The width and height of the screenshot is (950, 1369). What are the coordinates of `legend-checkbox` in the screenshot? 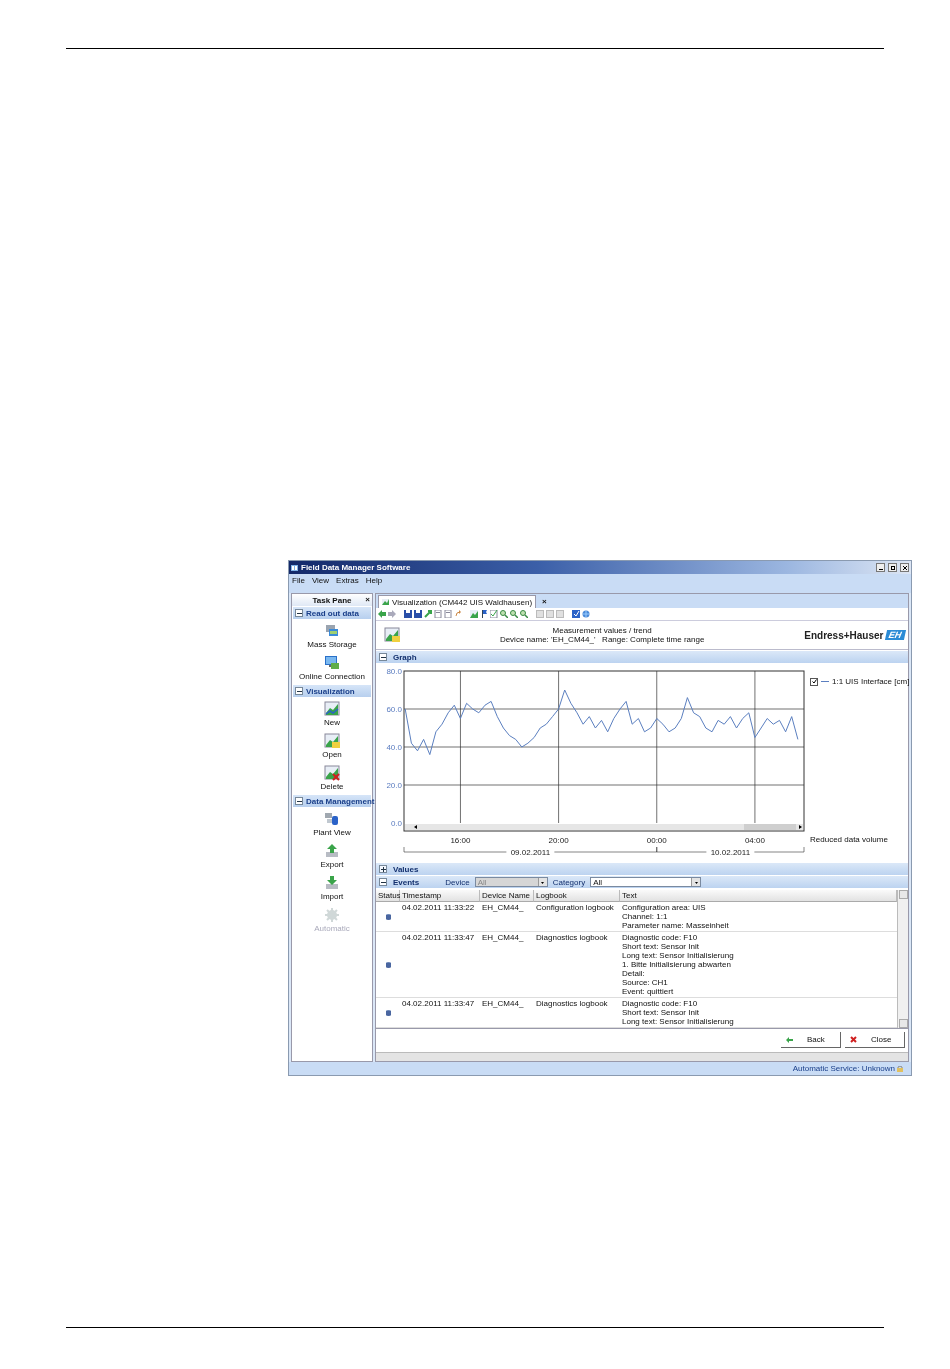 It's located at (814, 681).